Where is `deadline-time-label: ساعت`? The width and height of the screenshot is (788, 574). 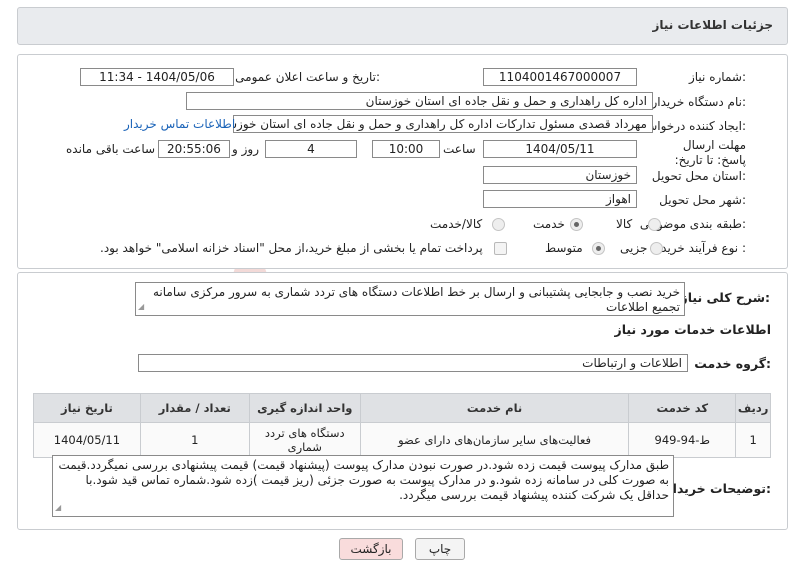 deadline-time-label: ساعت is located at coordinates (459, 149).